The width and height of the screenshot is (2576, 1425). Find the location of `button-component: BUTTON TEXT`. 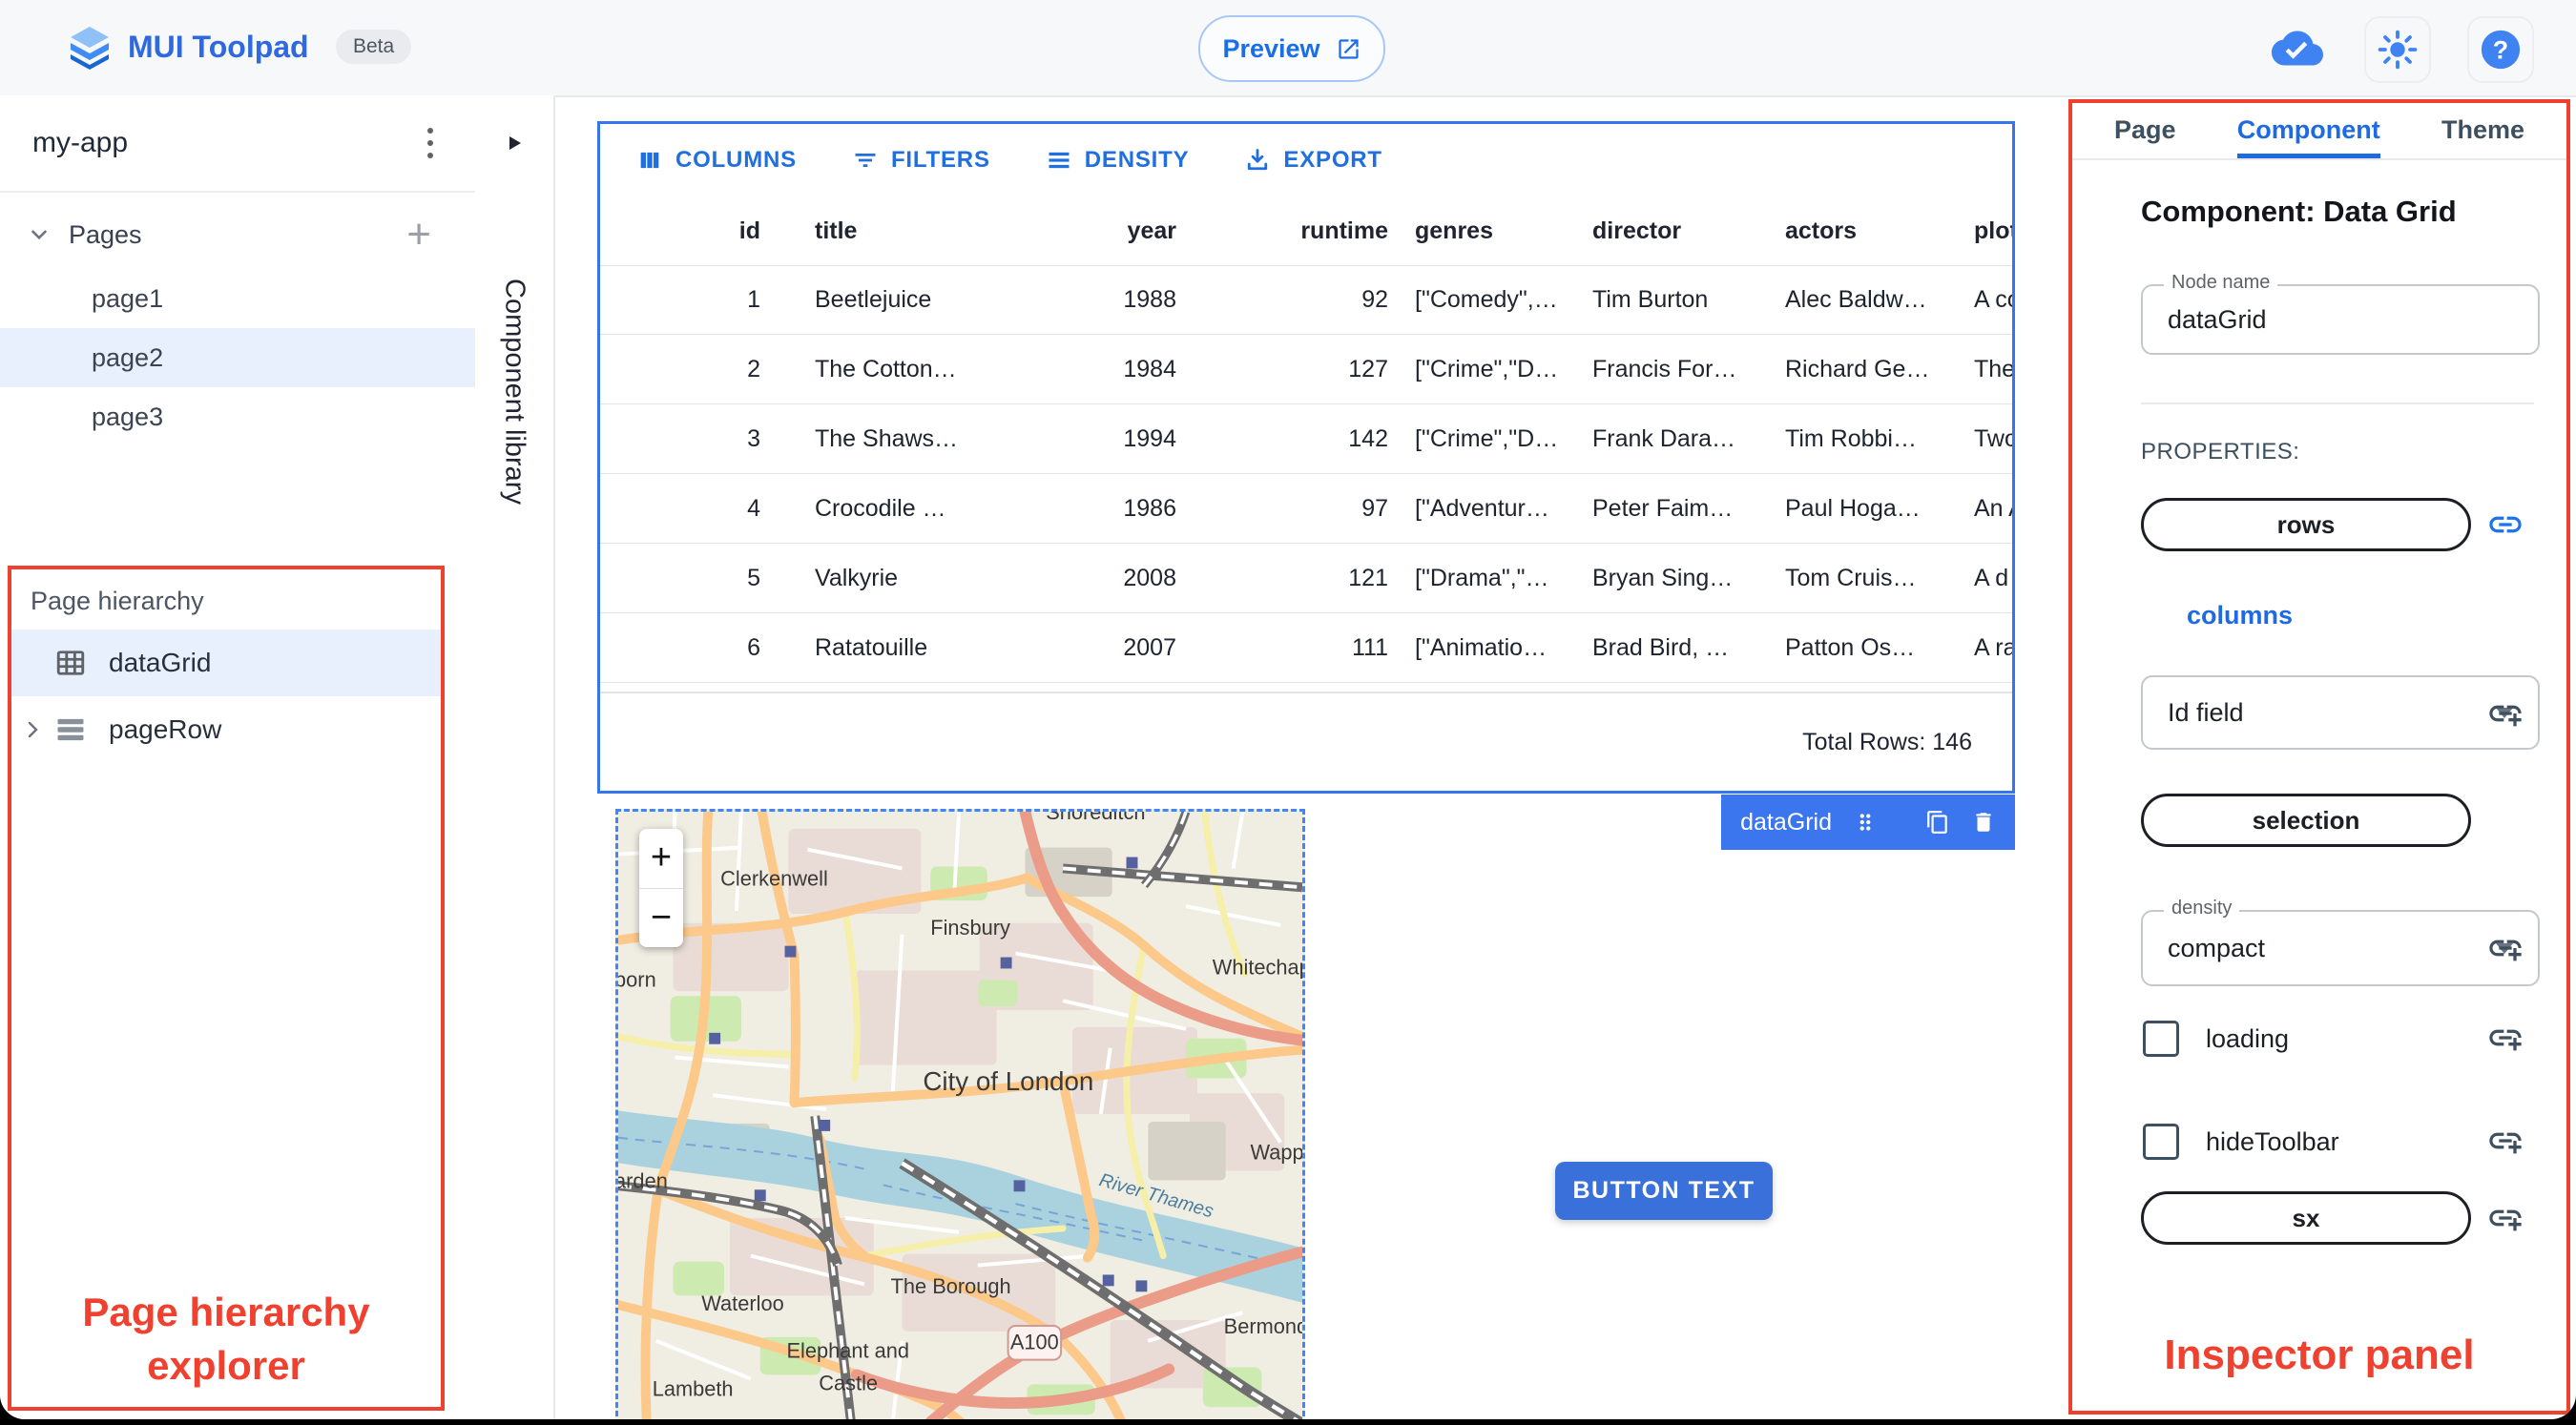

button-component: BUTTON TEXT is located at coordinates (1664, 1191).